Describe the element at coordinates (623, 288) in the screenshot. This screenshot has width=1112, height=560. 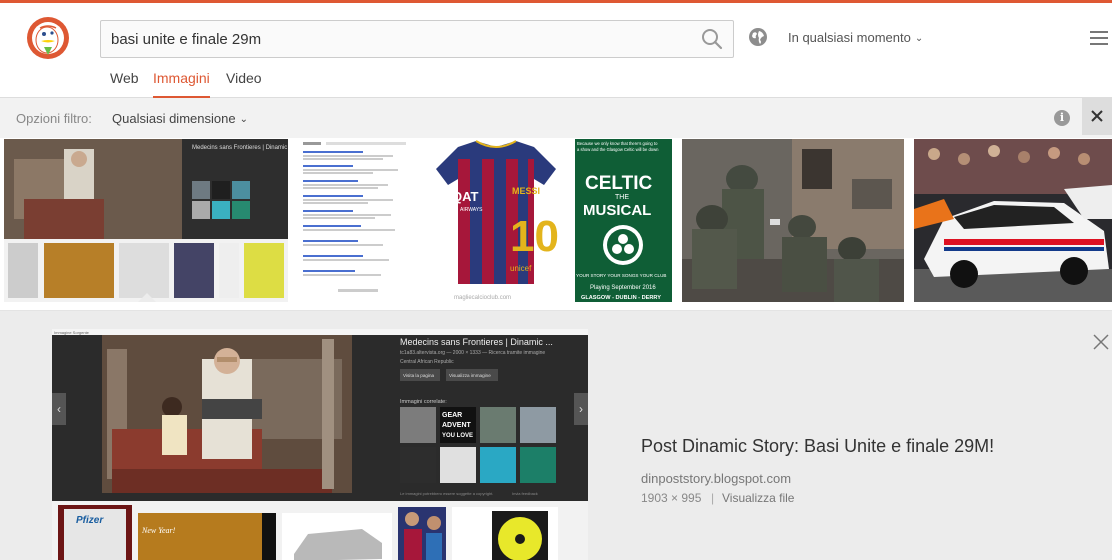
I see `celtic-date-text: Playing September 2016` at that location.